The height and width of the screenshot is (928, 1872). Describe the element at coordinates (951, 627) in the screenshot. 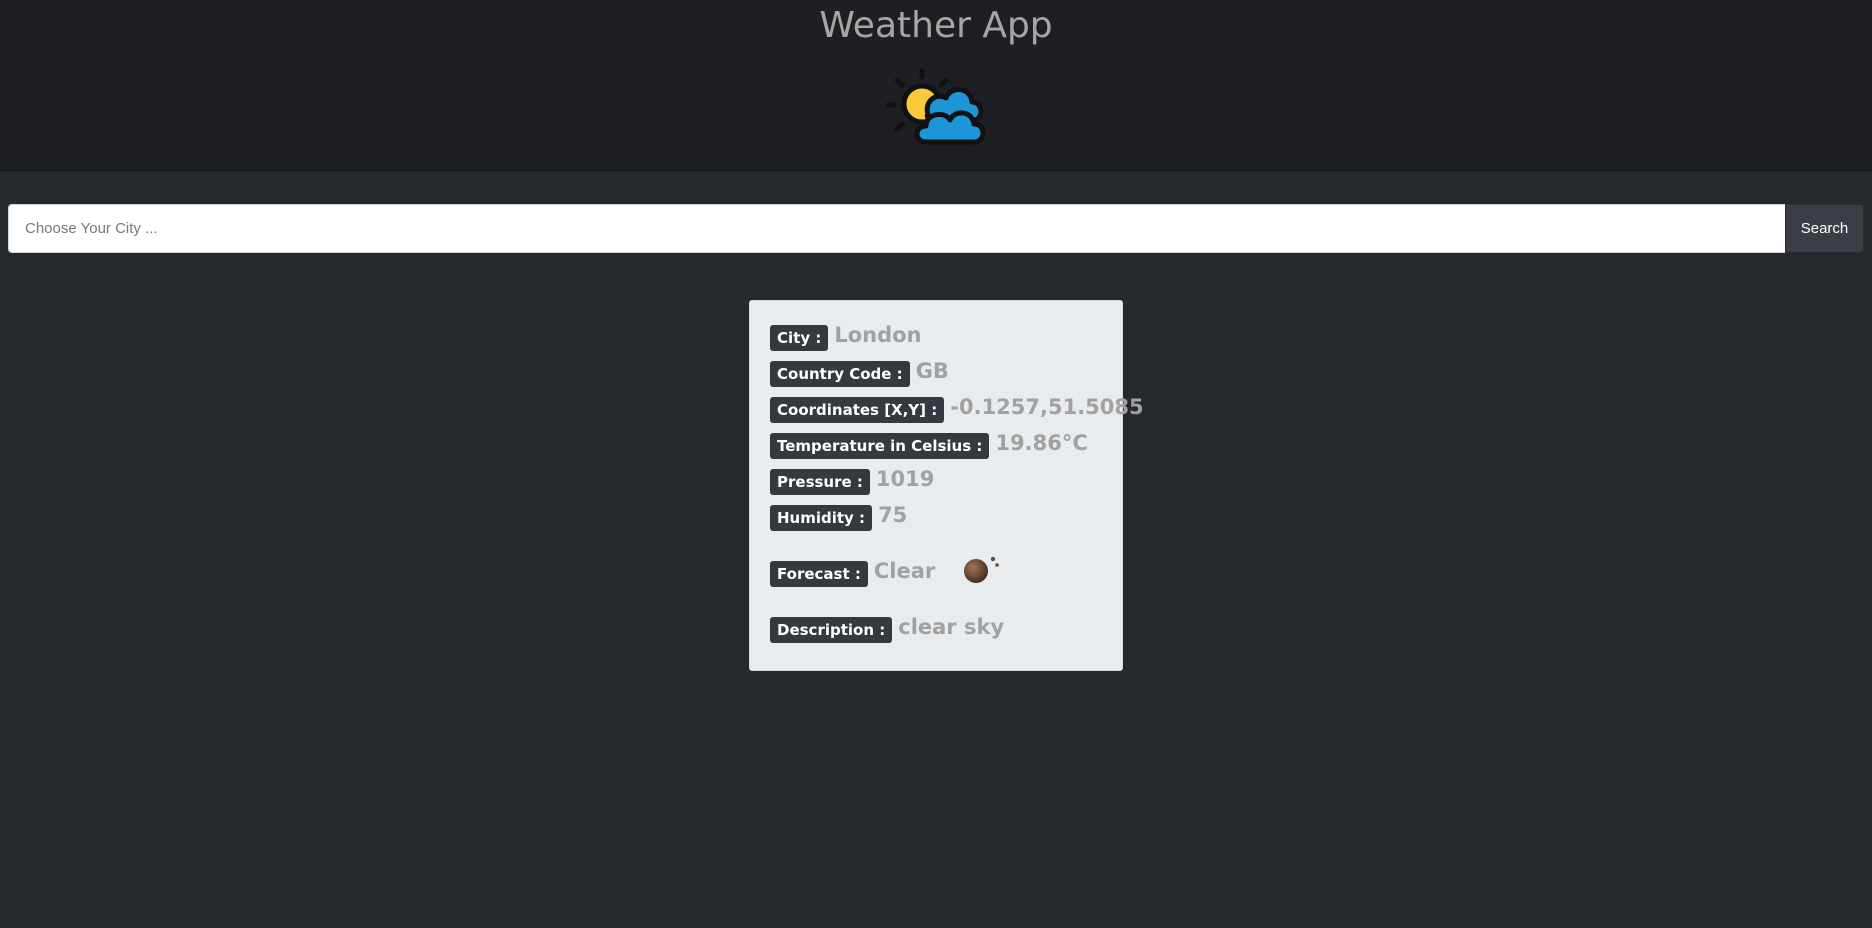

I see `description-value: clear sky` at that location.